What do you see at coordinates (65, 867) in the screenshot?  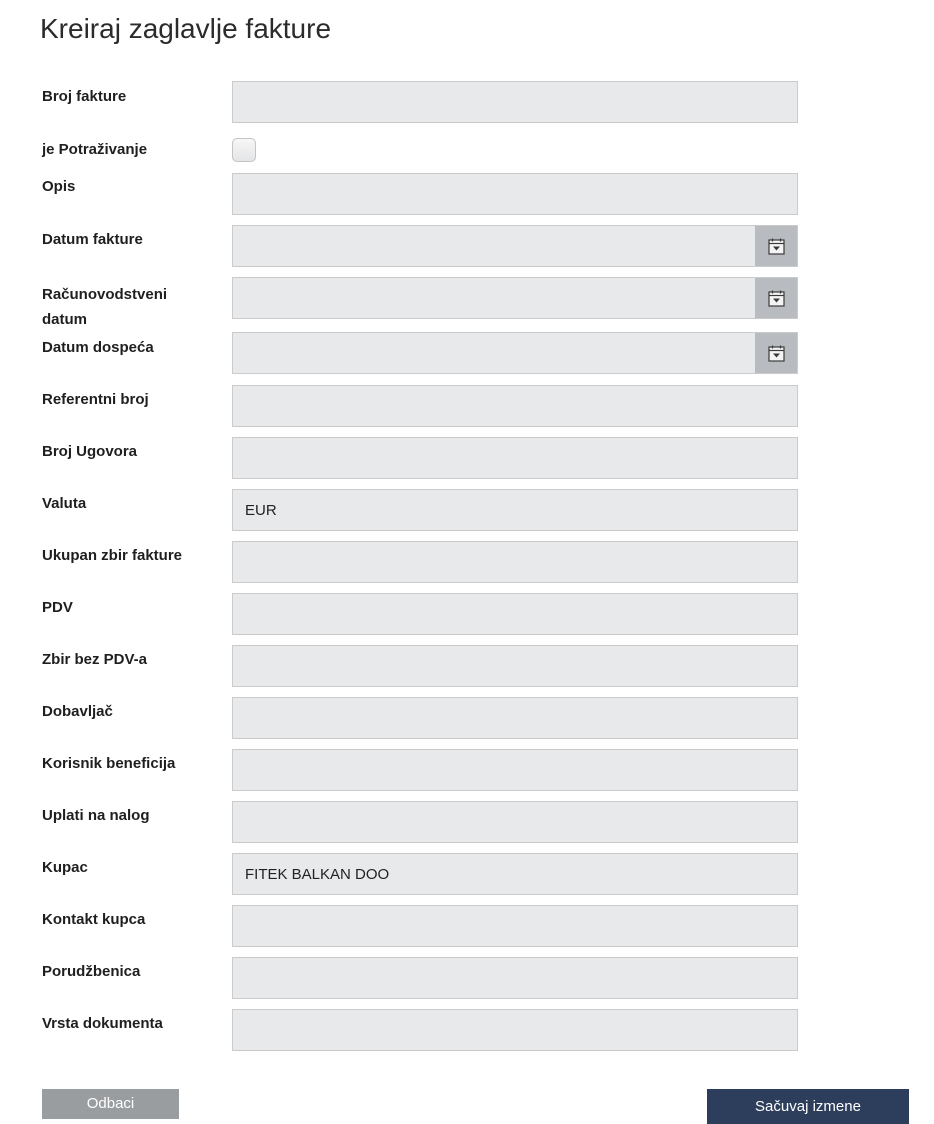 I see `label-kupac: Kupac` at bounding box center [65, 867].